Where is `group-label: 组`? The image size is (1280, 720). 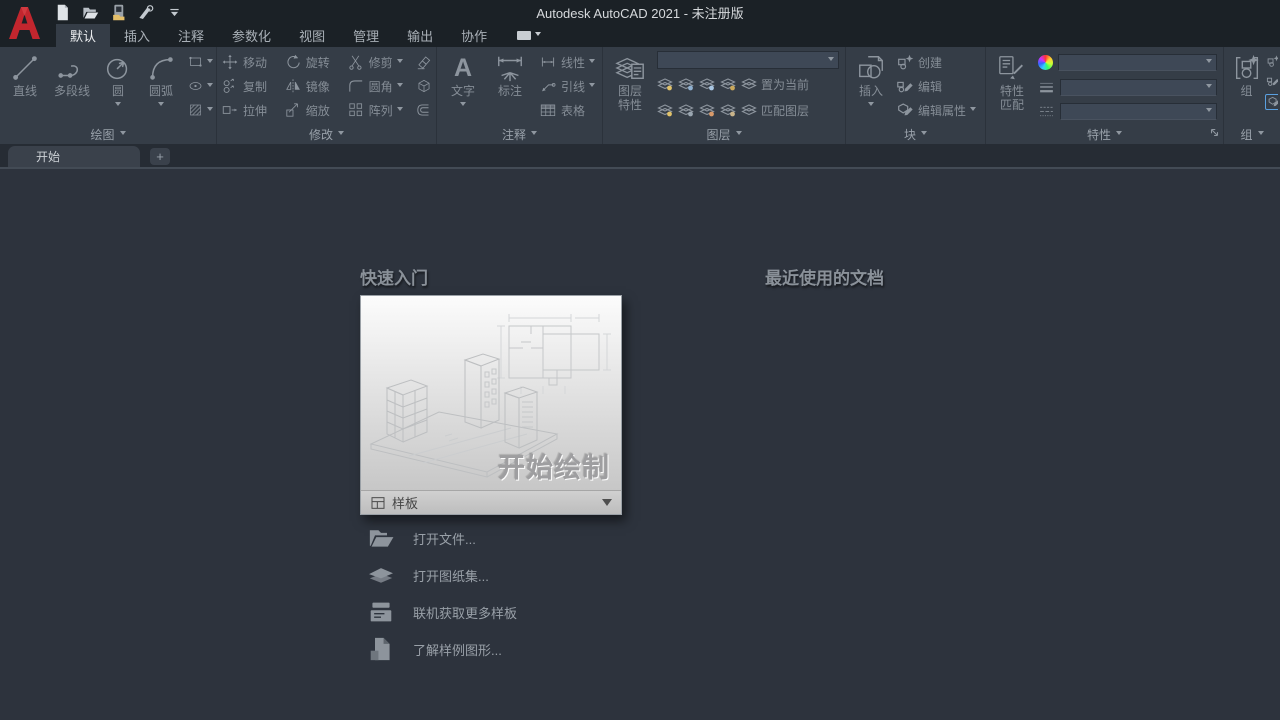 group-label: 组 is located at coordinates (1246, 91).